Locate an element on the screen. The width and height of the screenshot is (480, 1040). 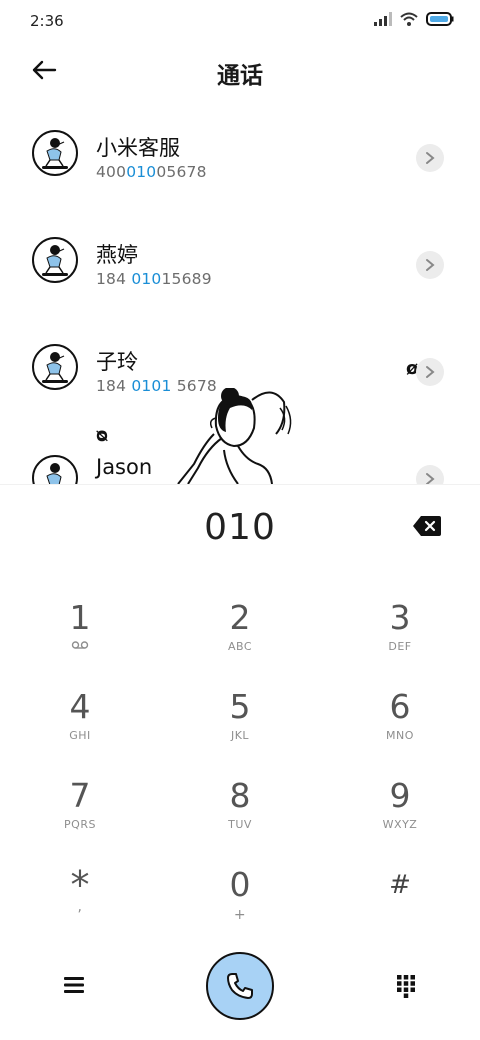
contact-name: 燕婷 is located at coordinates (117, 255).